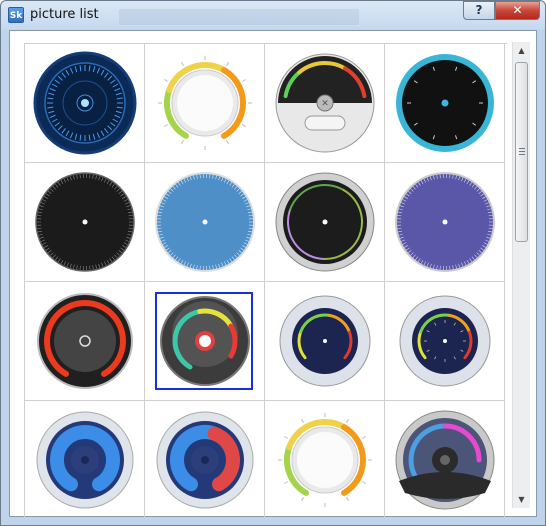  Describe the element at coordinates (517, 10) in the screenshot. I see `close-button: ✕` at that location.